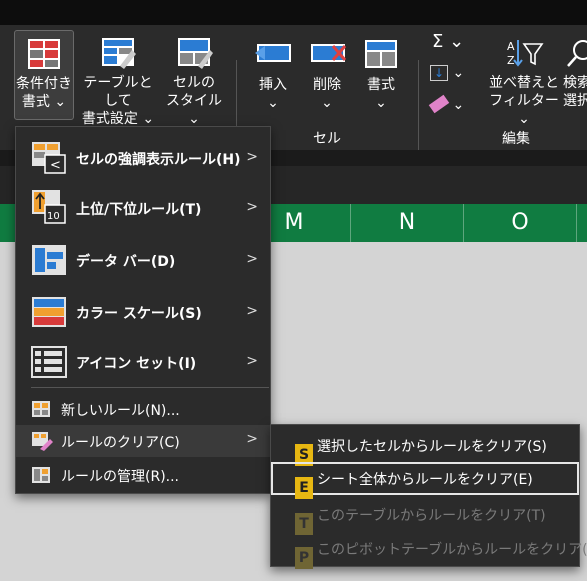 The width and height of the screenshot is (587, 581). What do you see at coordinates (575, 83) in the screenshot?
I see `find-select-label-1: 検索` at bounding box center [575, 83].